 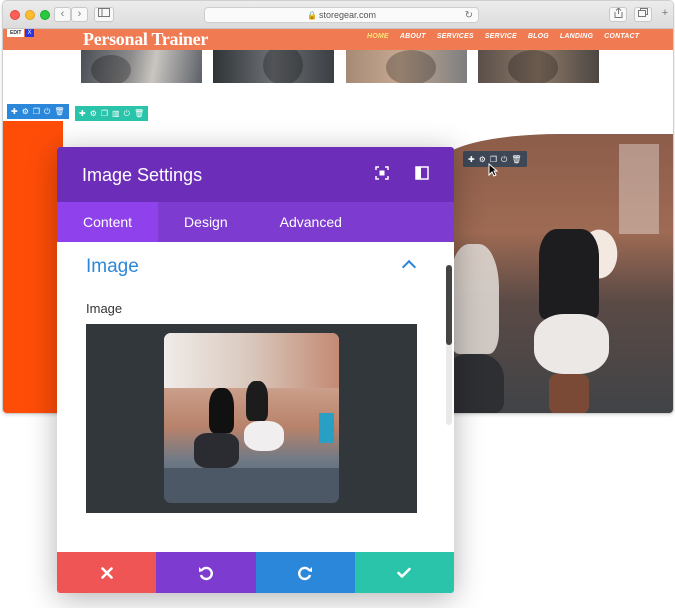 I want to click on menu-item-about: ABOUT, so click(x=413, y=36).